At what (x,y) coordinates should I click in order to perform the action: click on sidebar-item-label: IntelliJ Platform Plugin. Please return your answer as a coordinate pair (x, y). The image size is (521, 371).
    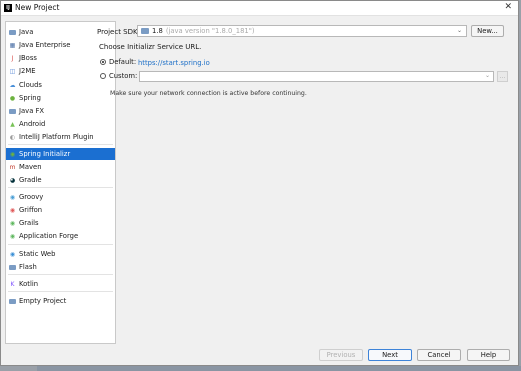
    Looking at the image, I should click on (56, 137).